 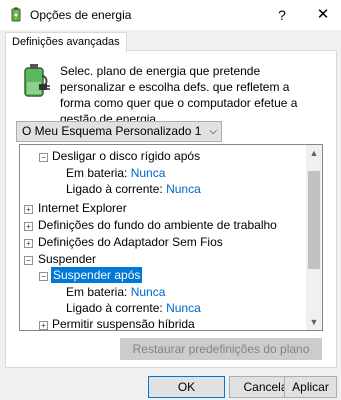 I want to click on battery-plug-icon, so click(x=37, y=80).